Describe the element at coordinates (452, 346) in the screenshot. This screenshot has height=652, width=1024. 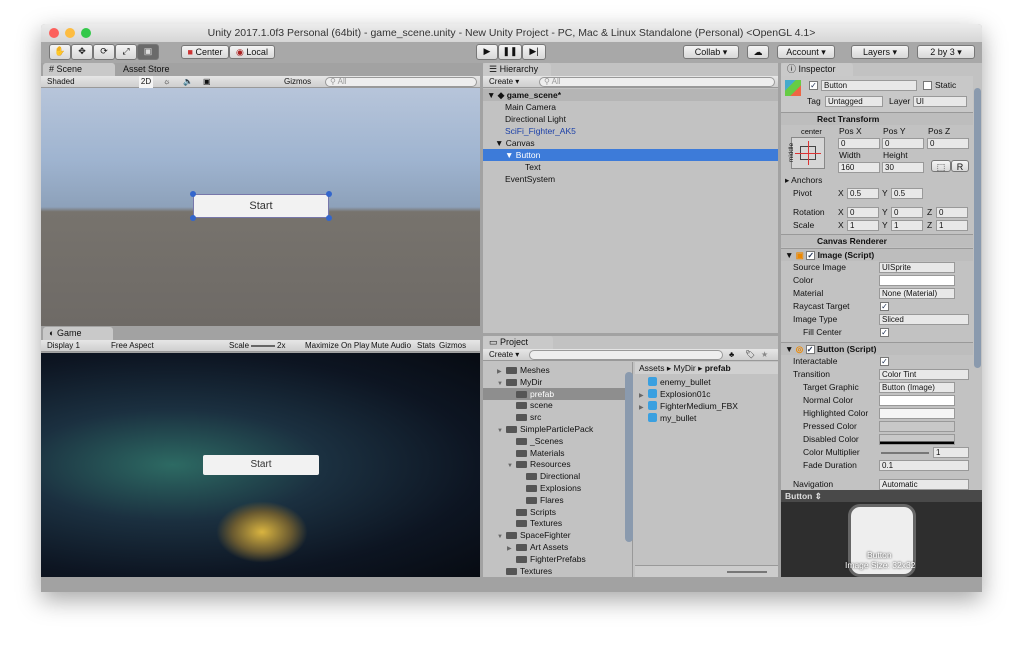
I see `game-gizmos-dropdown: Gizmos` at that location.